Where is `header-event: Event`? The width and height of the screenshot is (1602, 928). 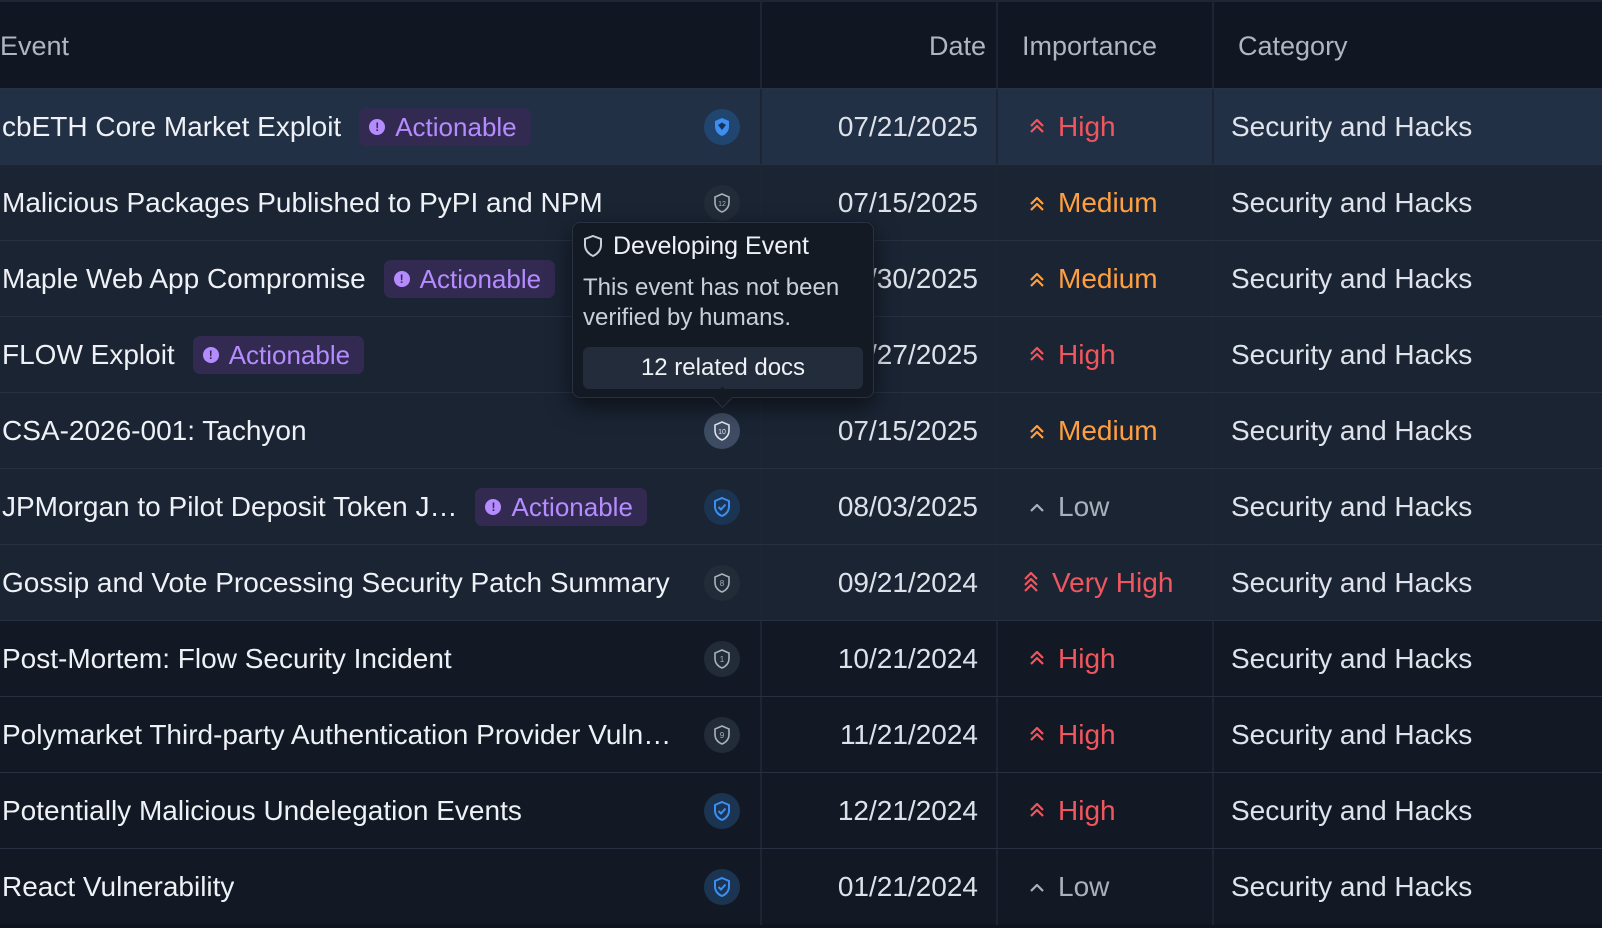 header-event: Event is located at coordinates (380, 46).